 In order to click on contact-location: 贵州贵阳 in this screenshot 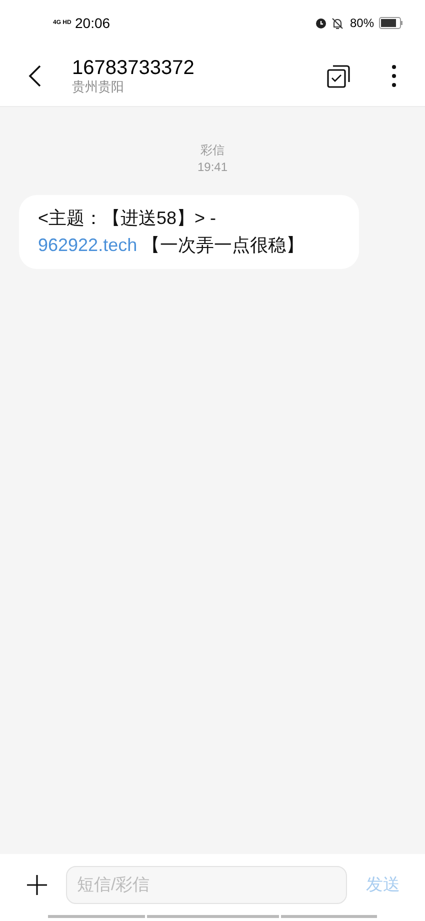, I will do `click(98, 87)`.